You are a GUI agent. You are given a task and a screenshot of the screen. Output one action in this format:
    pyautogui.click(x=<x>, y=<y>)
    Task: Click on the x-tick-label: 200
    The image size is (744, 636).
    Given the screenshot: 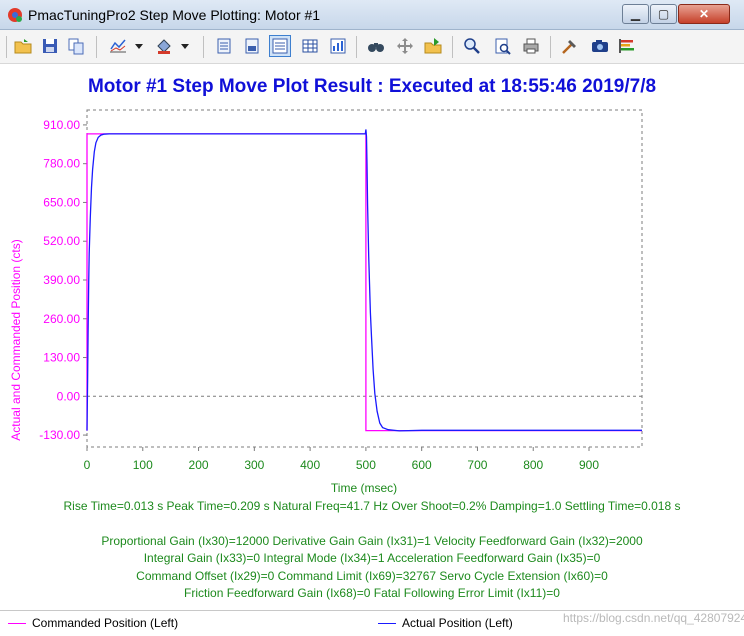 What is the action you would take?
    pyautogui.click(x=199, y=465)
    